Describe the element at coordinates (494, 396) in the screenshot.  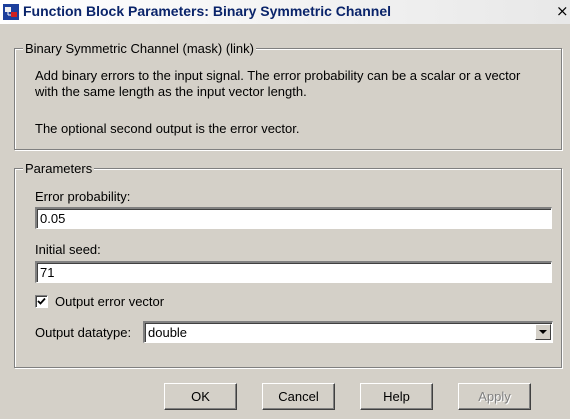
I see `apply-button: Apply` at that location.